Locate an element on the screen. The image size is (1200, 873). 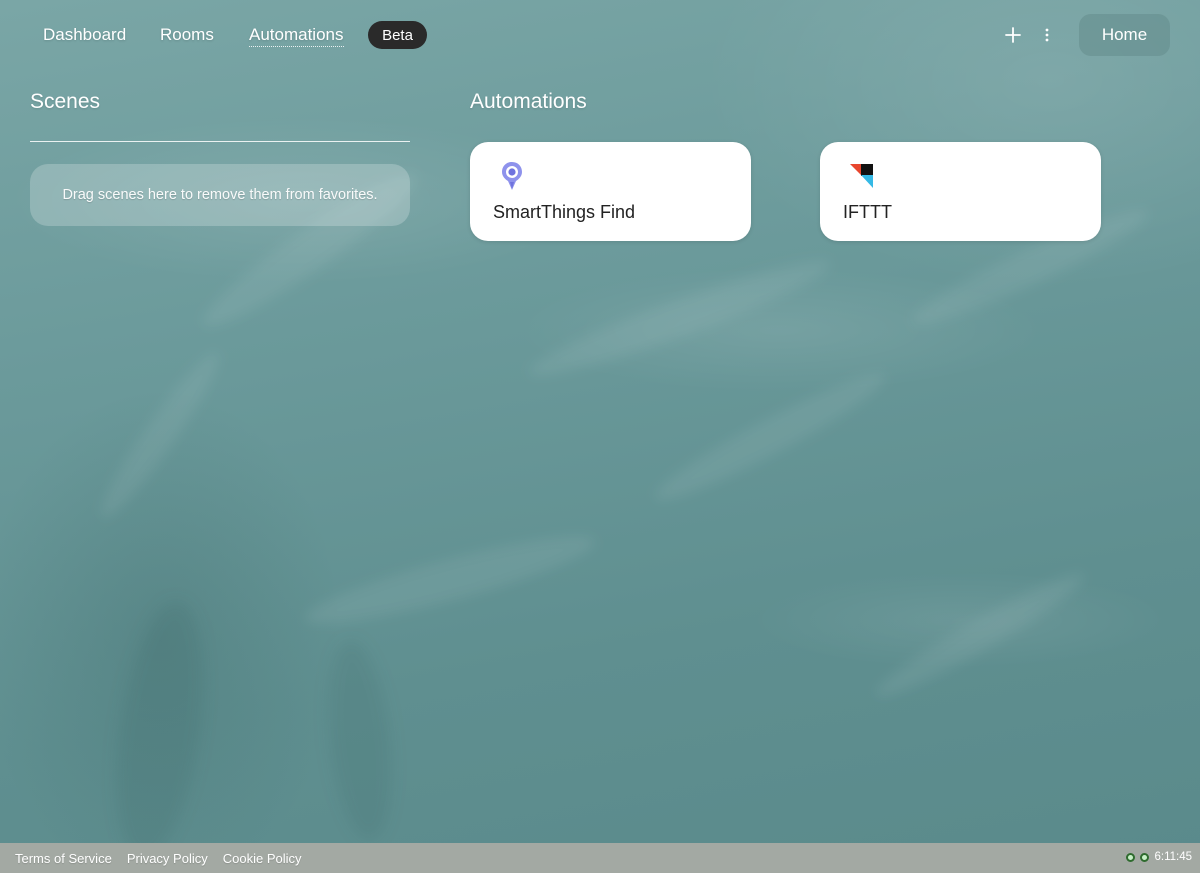
location-pin-icon is located at coordinates (512, 176).